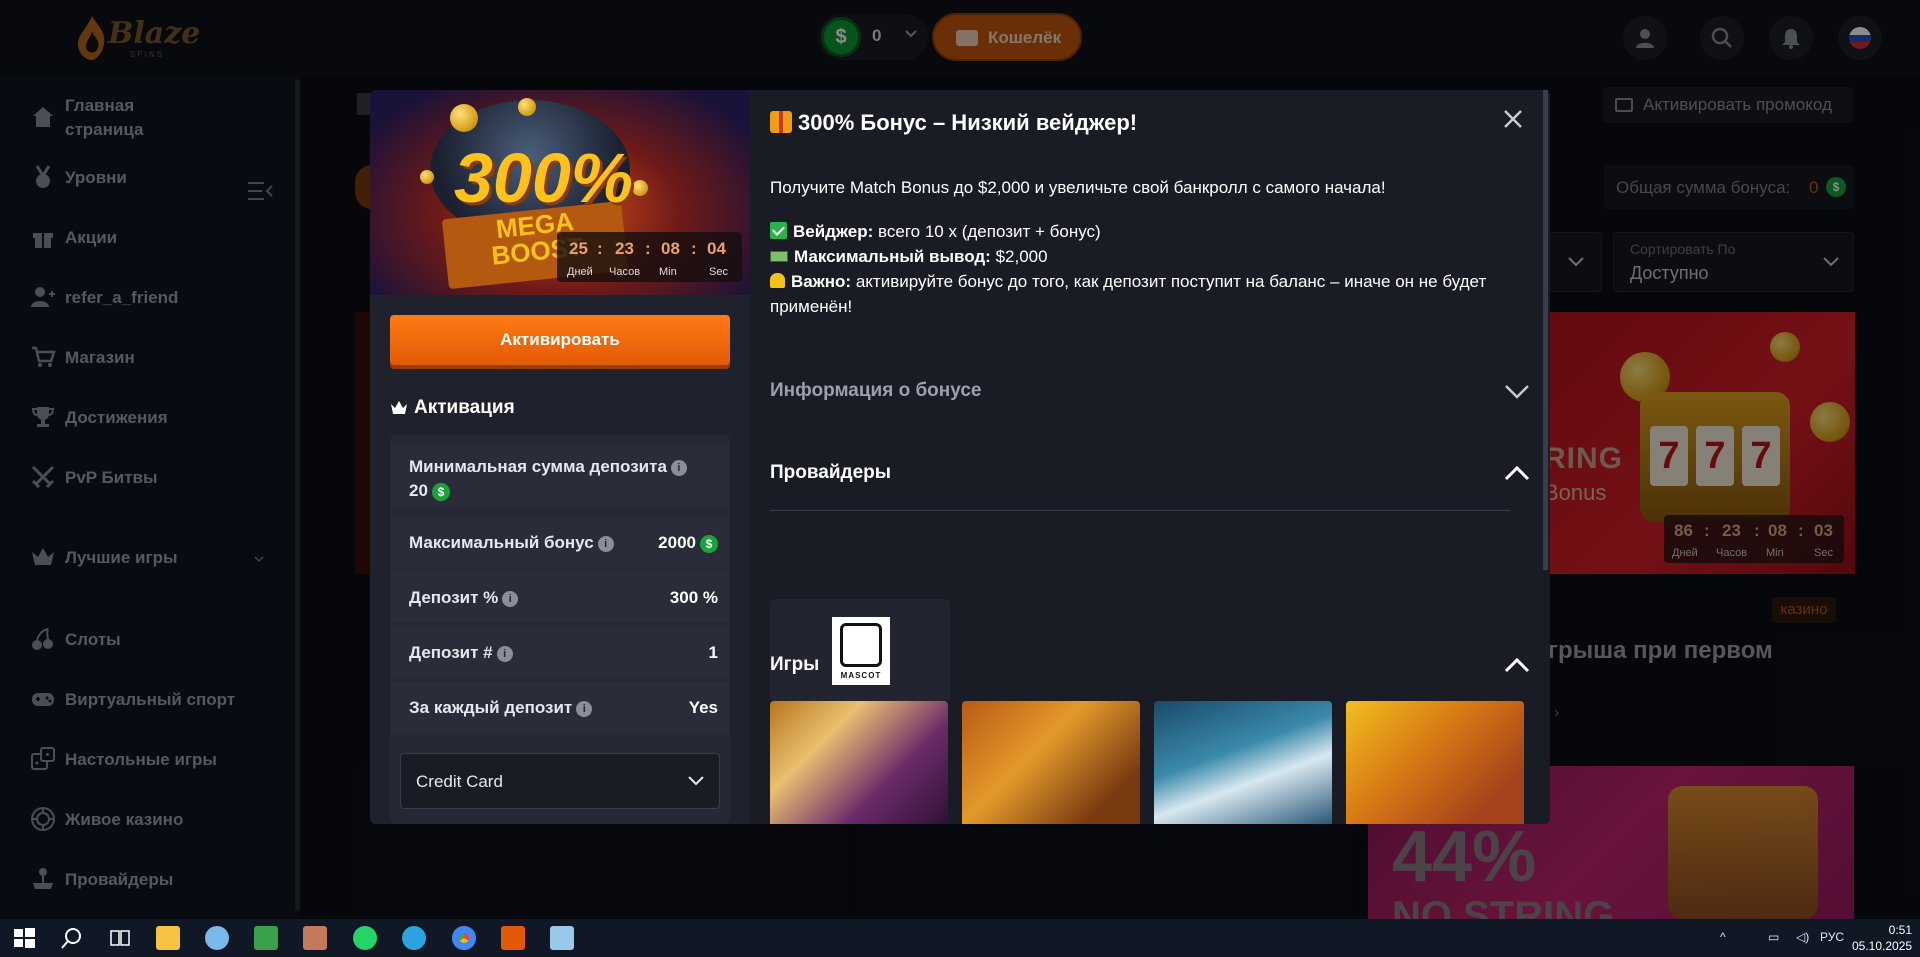 This screenshot has width=1920, height=957. I want to click on timer-seconds: 04, so click(716, 248).